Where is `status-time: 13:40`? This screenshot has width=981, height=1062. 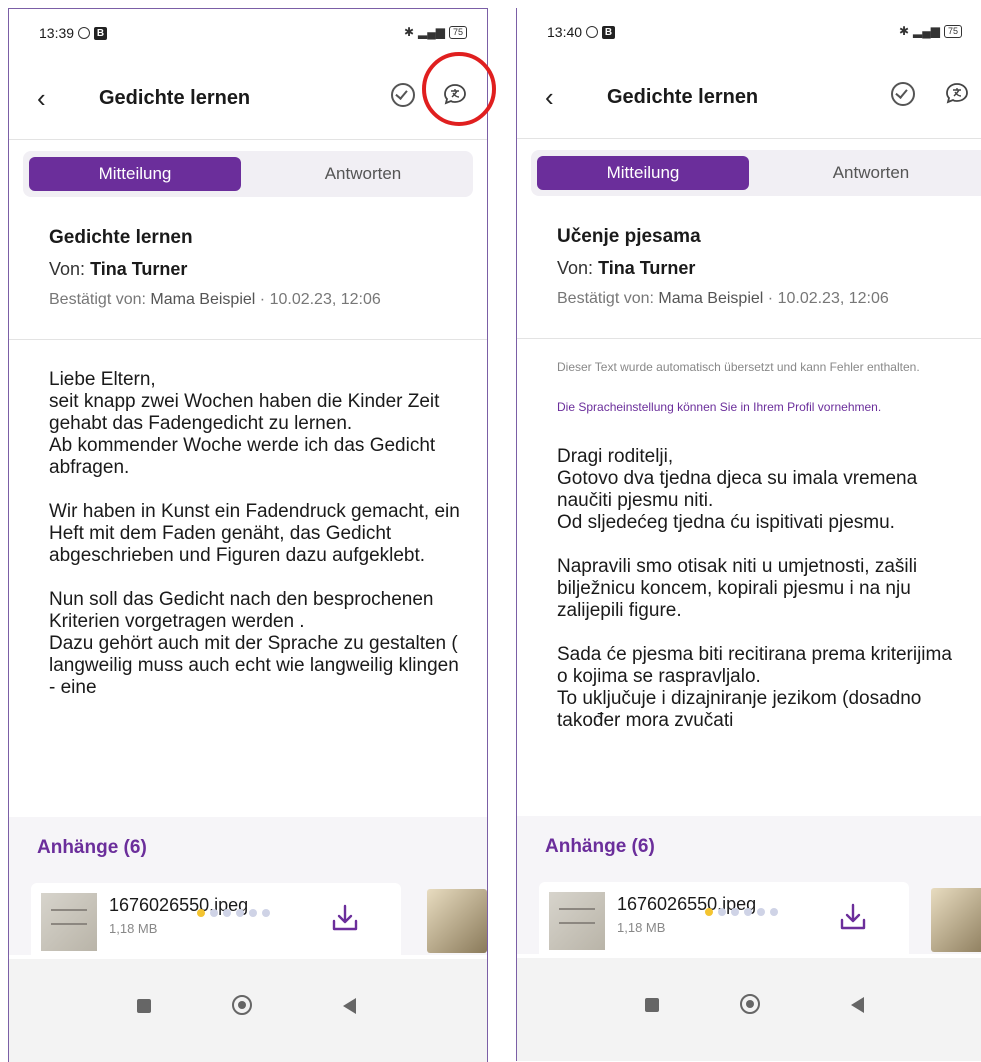 status-time: 13:40 is located at coordinates (565, 32).